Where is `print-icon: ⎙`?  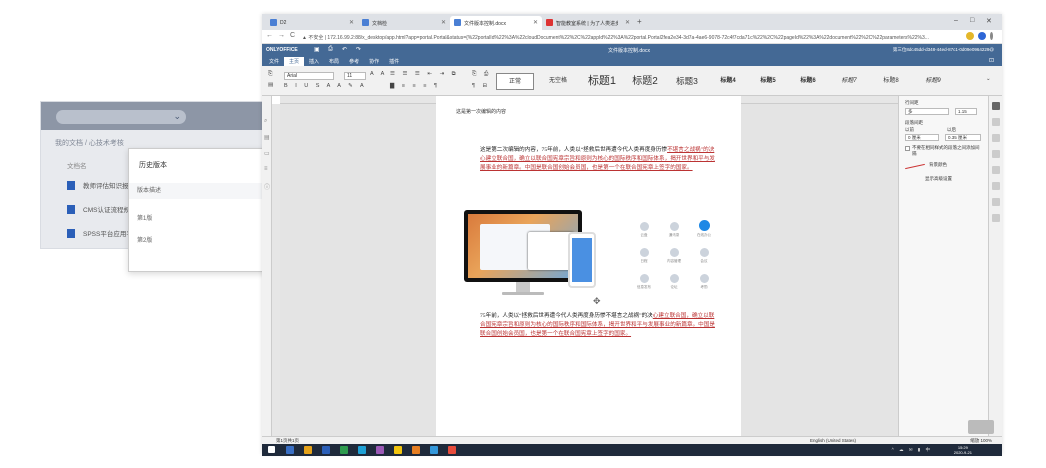 print-icon: ⎙ is located at coordinates (330, 49).